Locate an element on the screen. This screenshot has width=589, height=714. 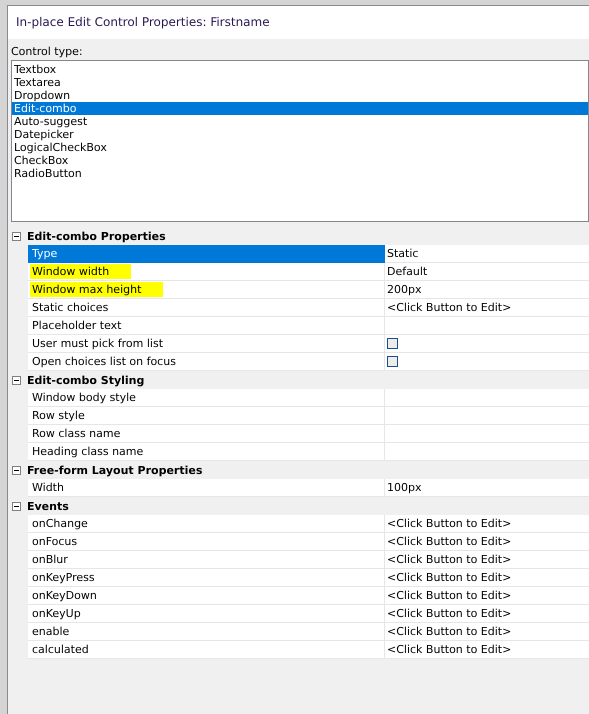
highlighted-label: Window width is located at coordinates (81, 271).